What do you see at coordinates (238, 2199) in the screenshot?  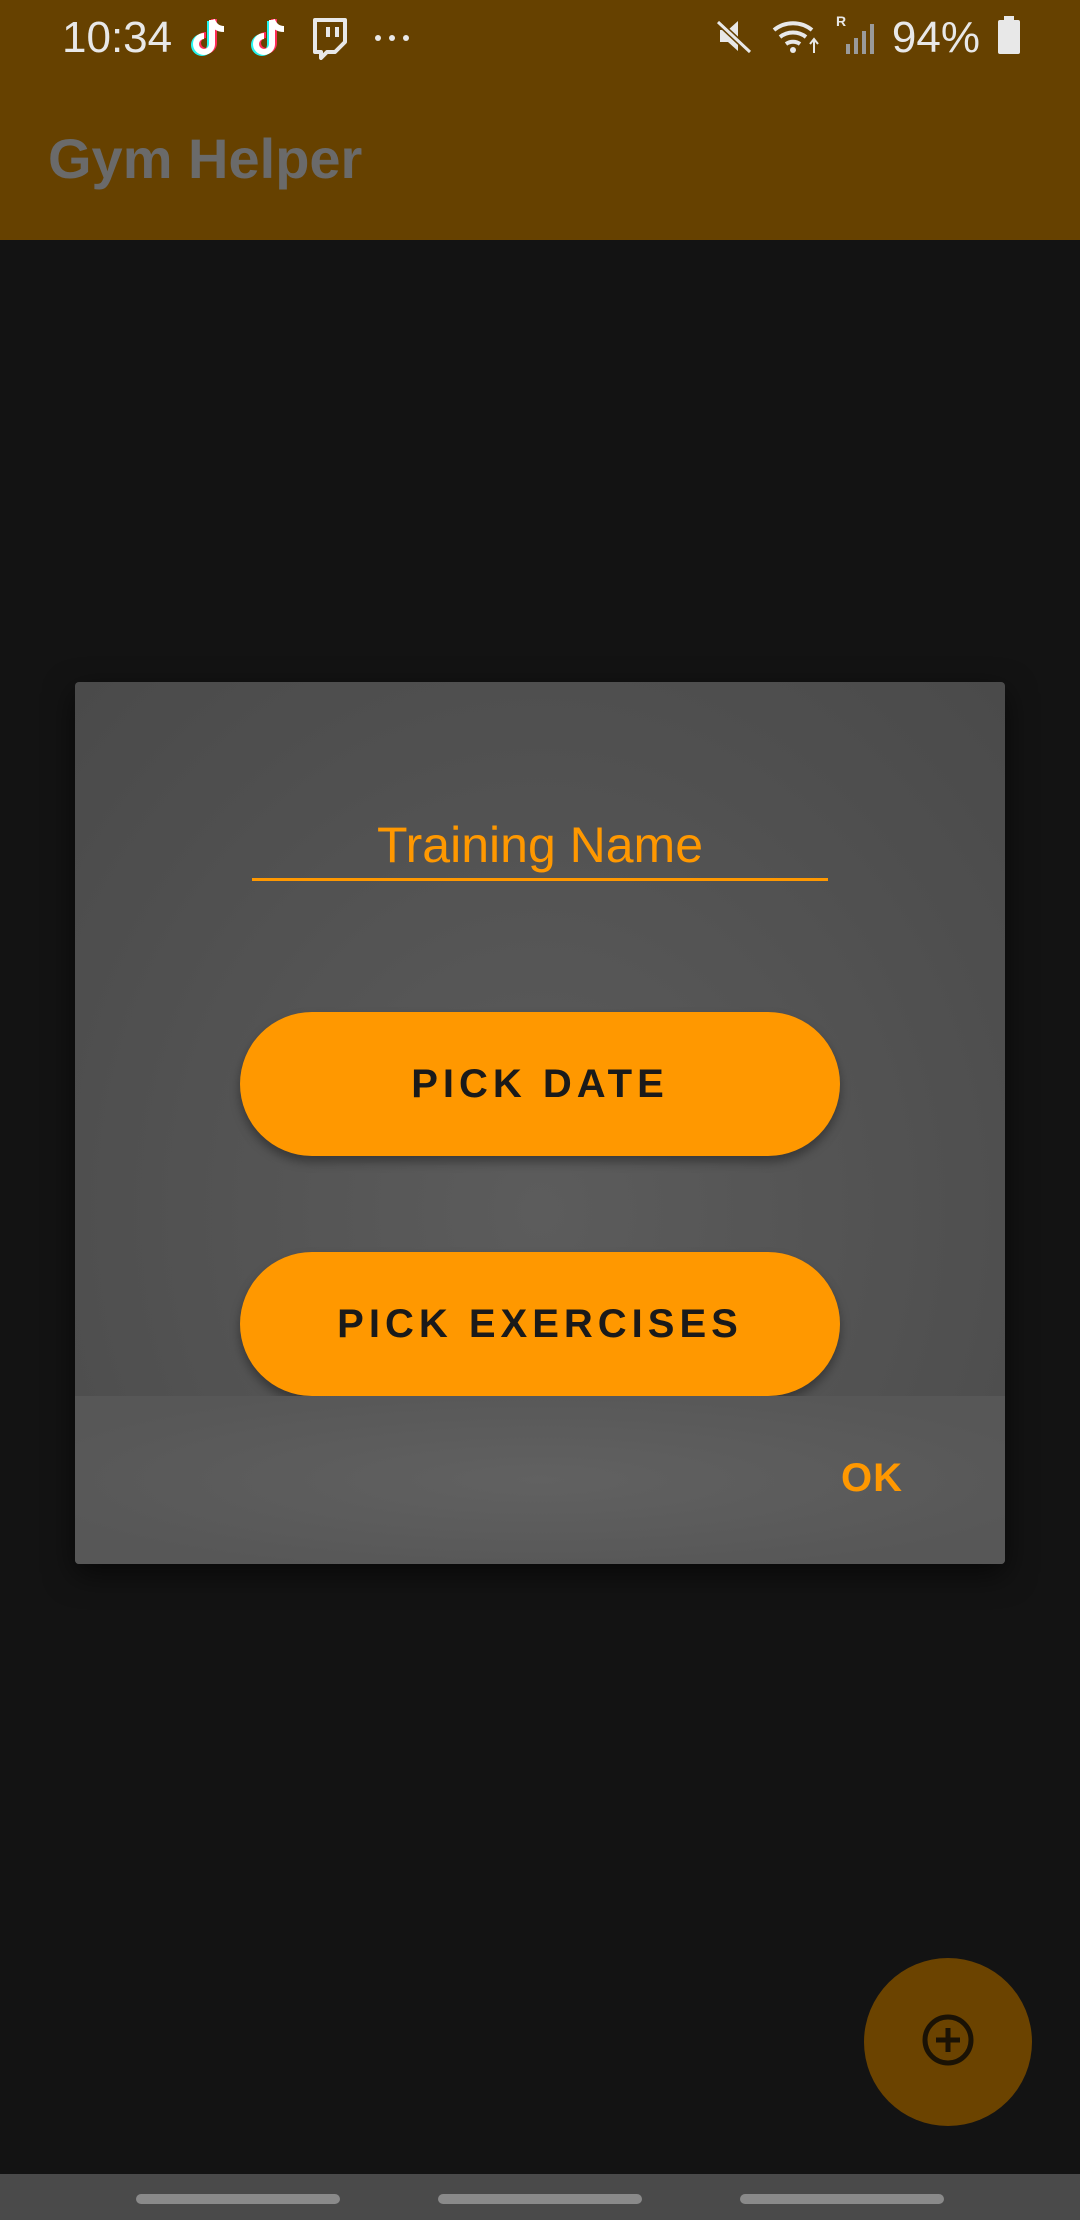 I see `nav-gesture-left` at bounding box center [238, 2199].